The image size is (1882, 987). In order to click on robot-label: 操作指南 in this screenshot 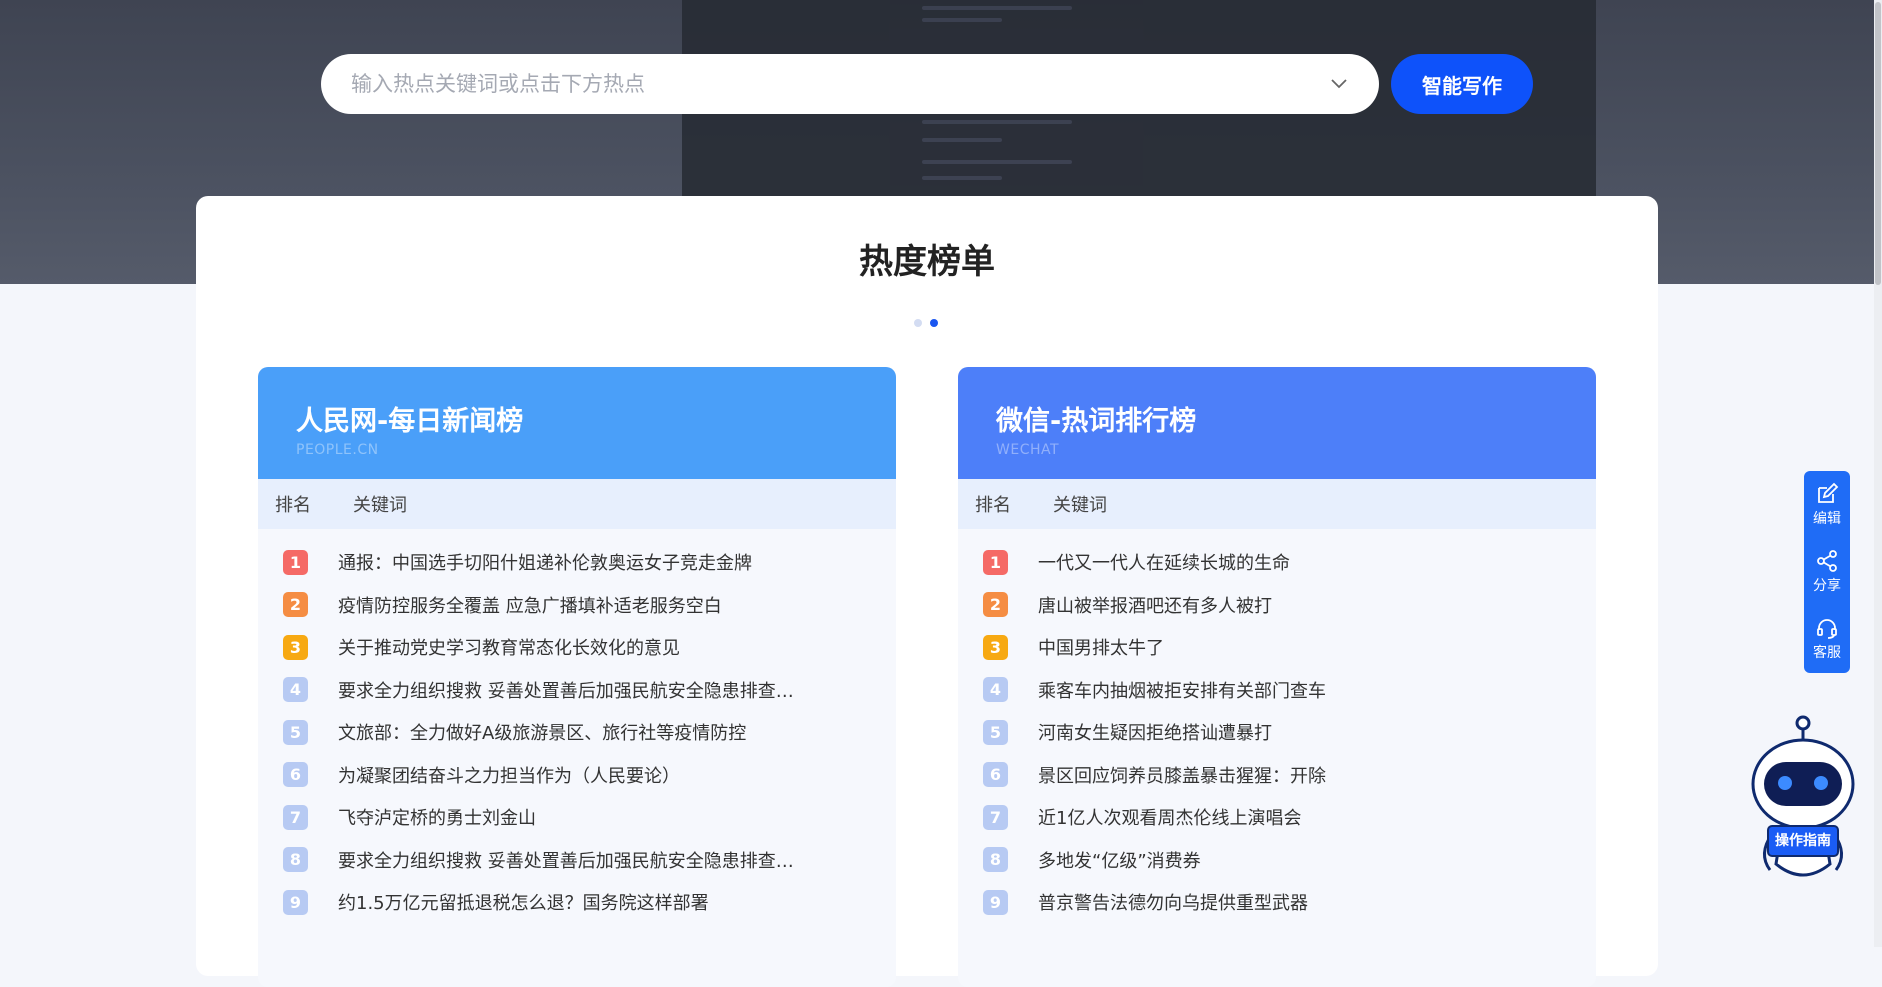, I will do `click(1803, 841)`.